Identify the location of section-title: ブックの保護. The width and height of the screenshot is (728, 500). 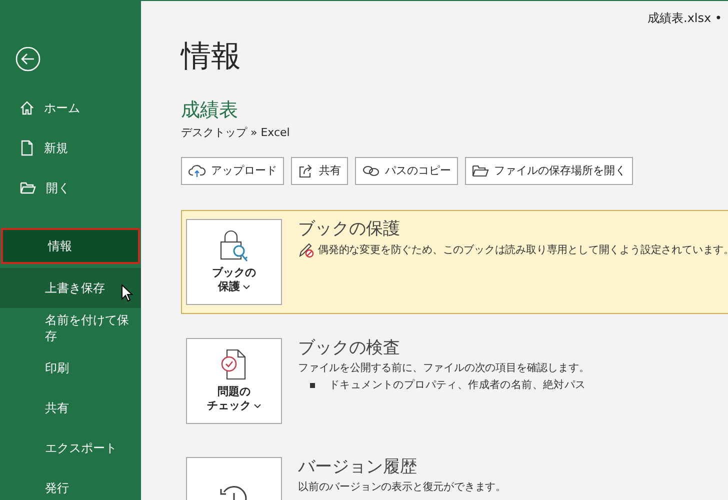
(349, 229).